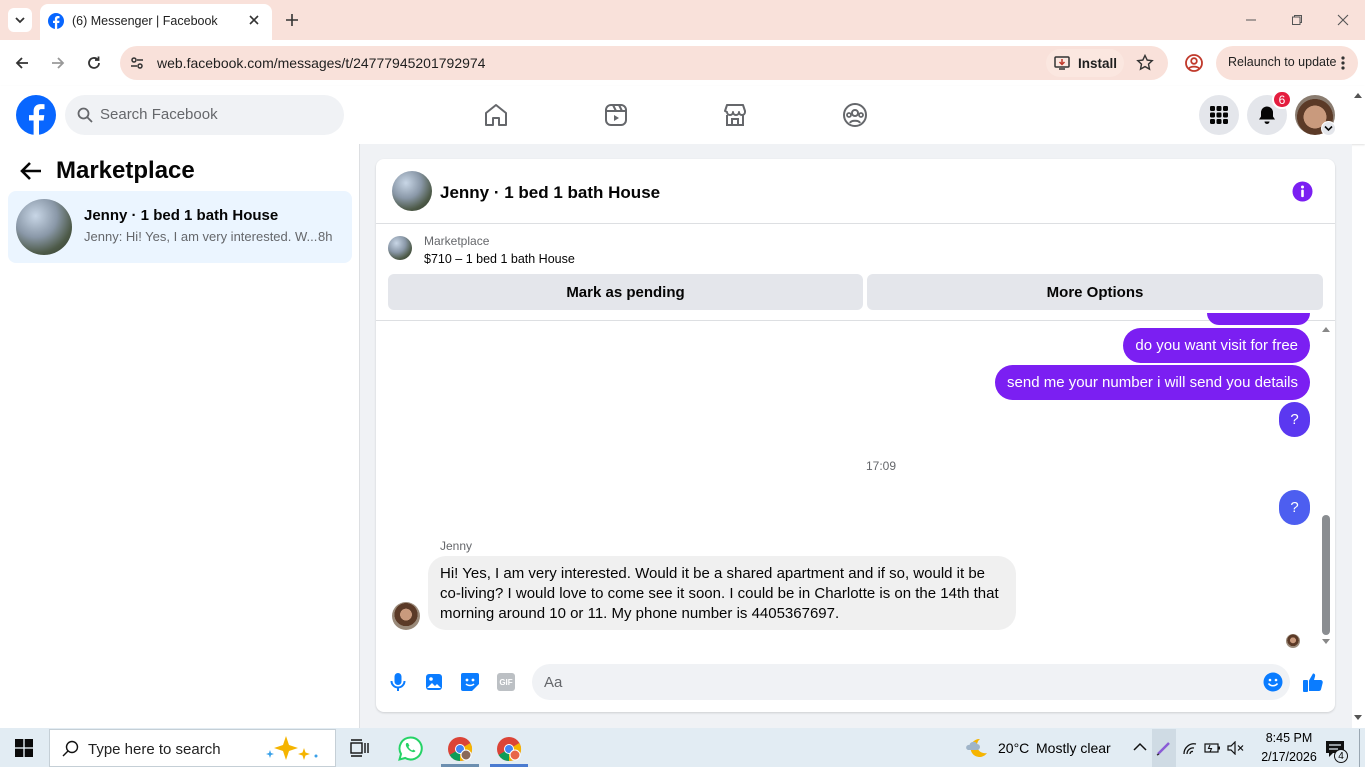  I want to click on relaunch-label: Relaunch to update, so click(1282, 62).